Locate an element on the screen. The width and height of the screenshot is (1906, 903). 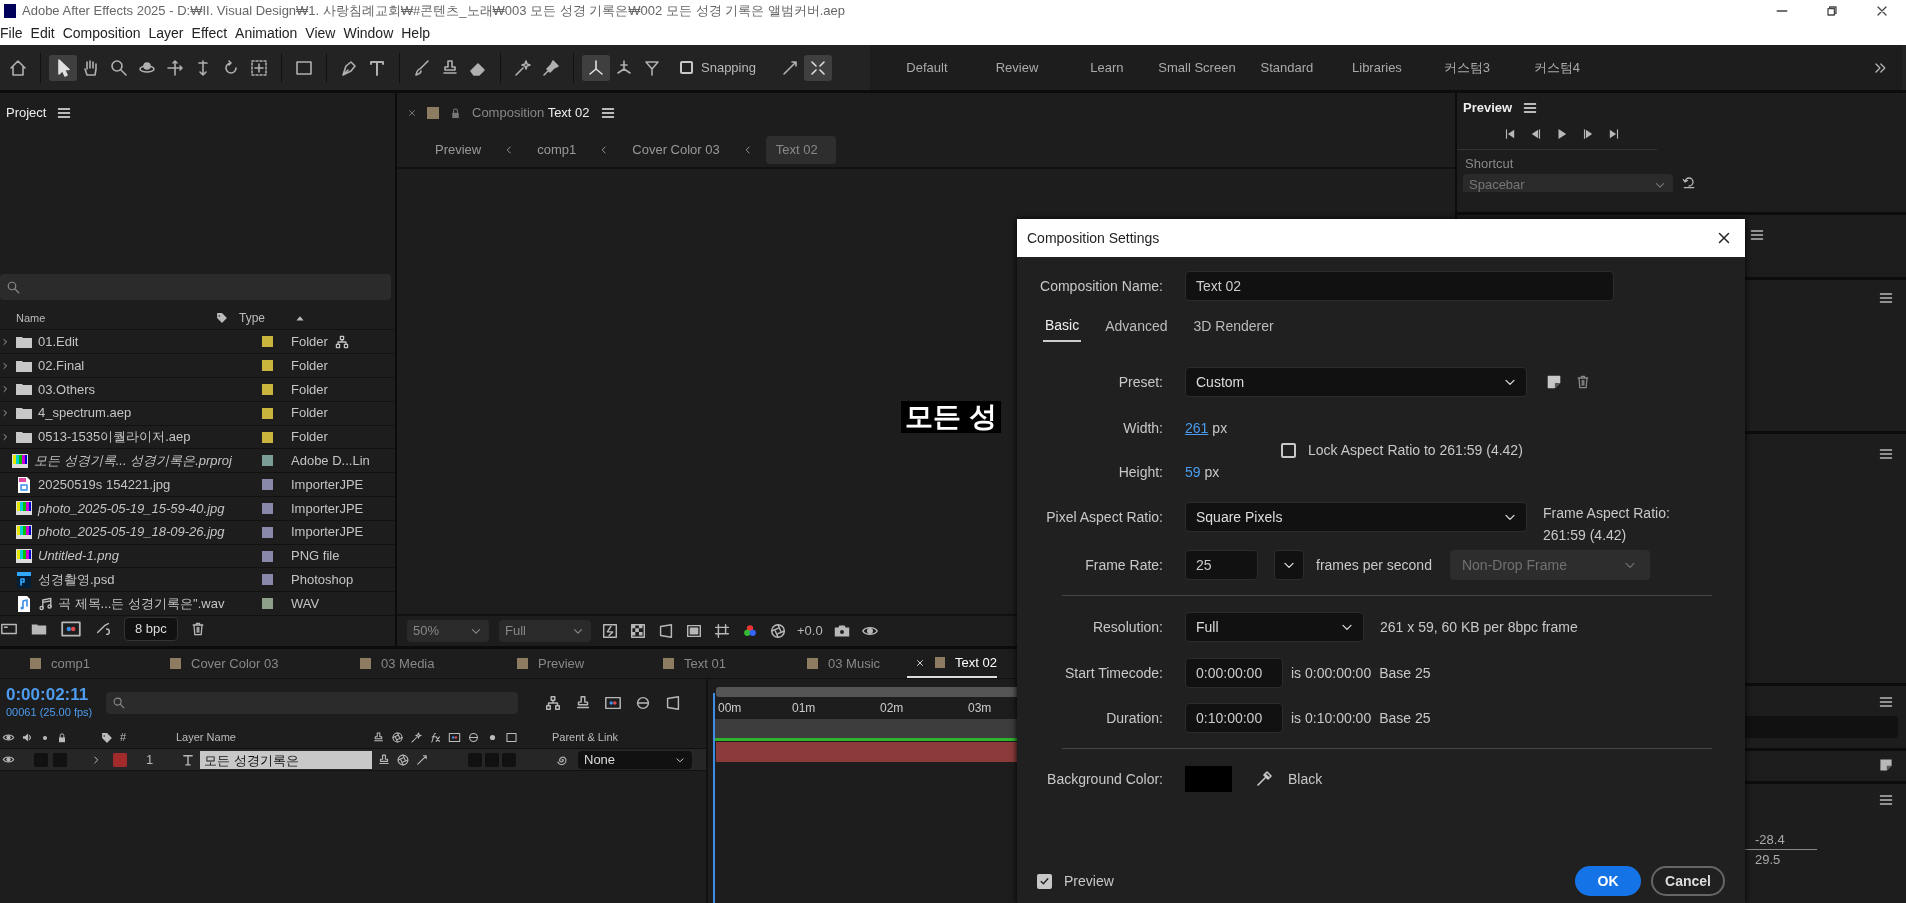
menu-item: Layer is located at coordinates (170, 33).